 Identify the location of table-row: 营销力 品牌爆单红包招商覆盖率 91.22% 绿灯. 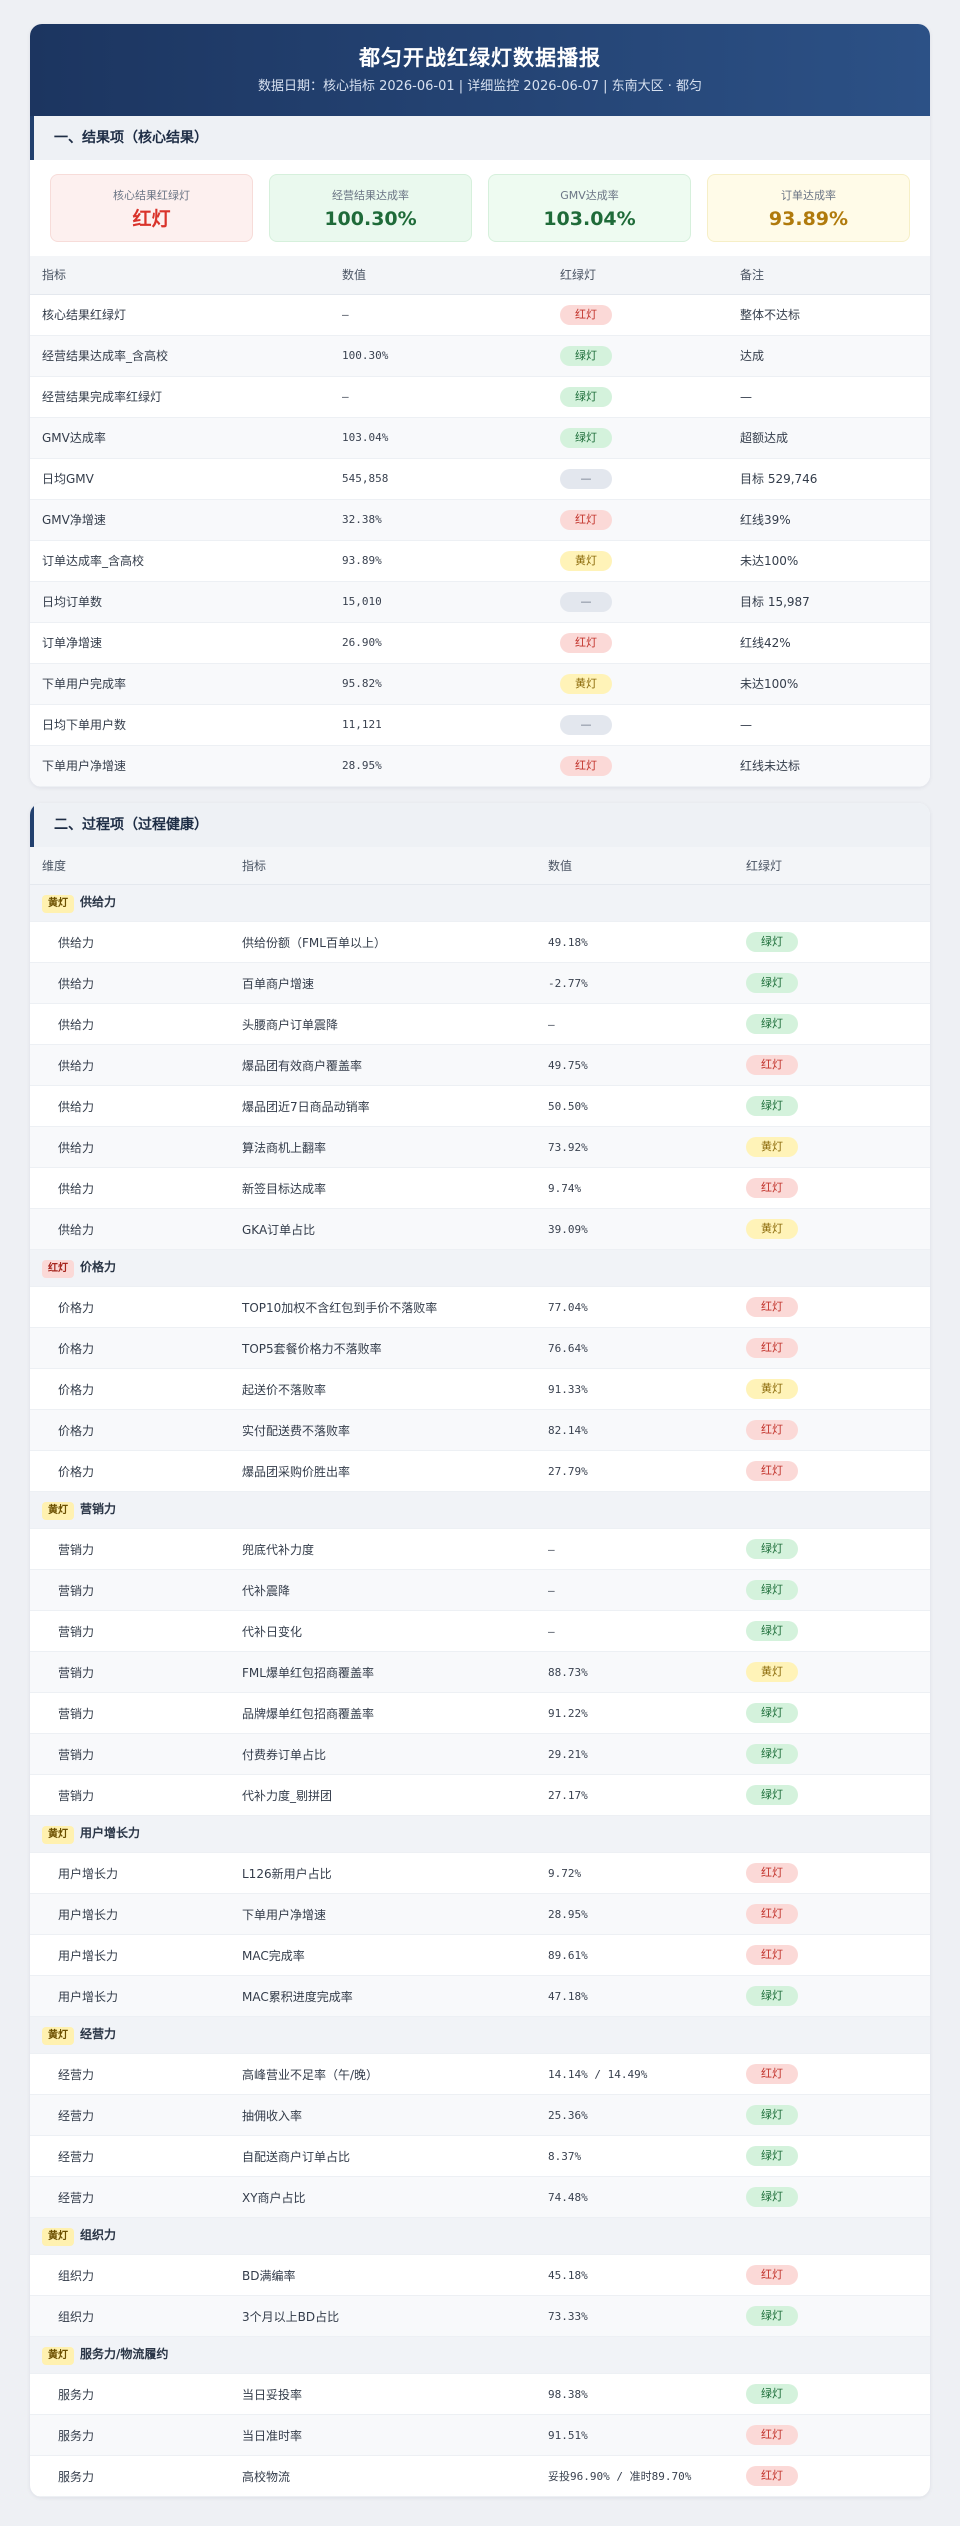
(480, 1713).